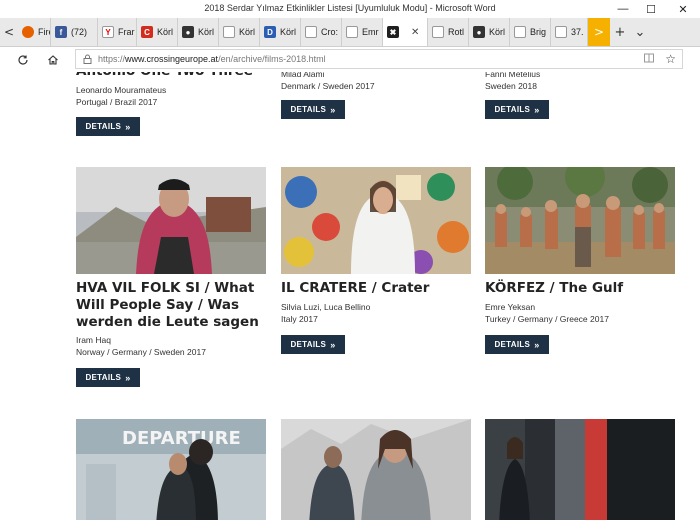 The image size is (700, 520). Describe the element at coordinates (328, 86) in the screenshot. I see `film-country-year: Denmark / Sweden 2017` at that location.